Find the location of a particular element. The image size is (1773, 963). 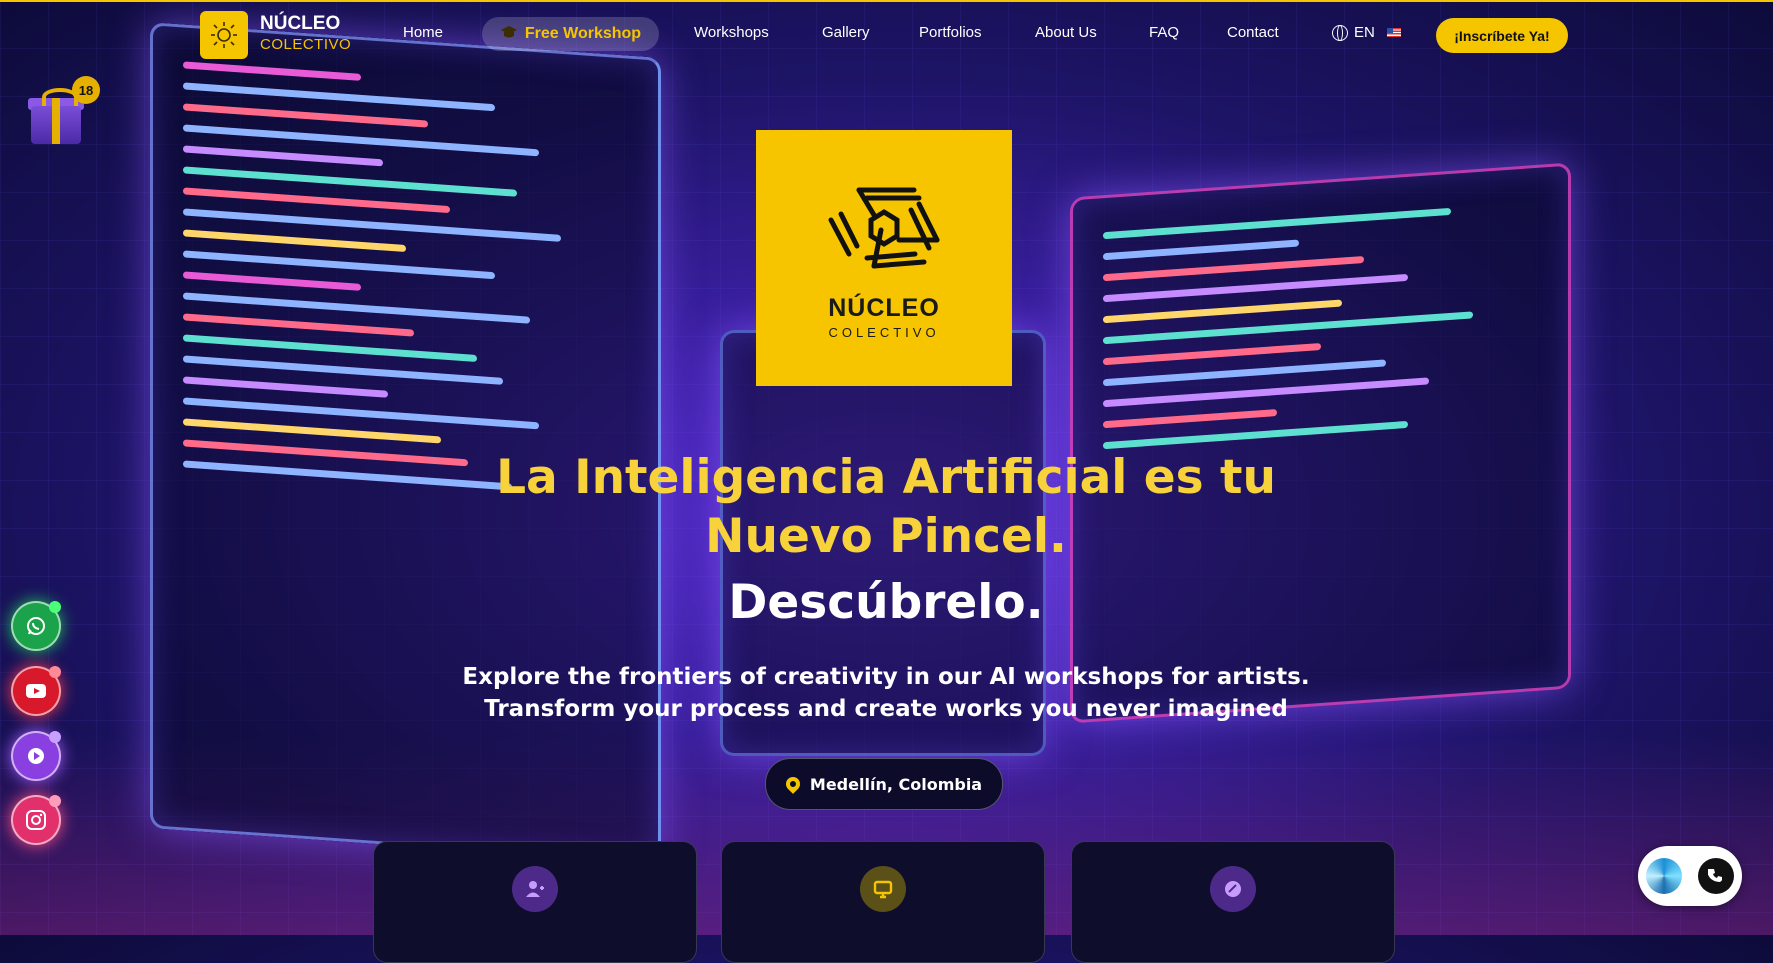

whatsapp-button is located at coordinates (36, 626).